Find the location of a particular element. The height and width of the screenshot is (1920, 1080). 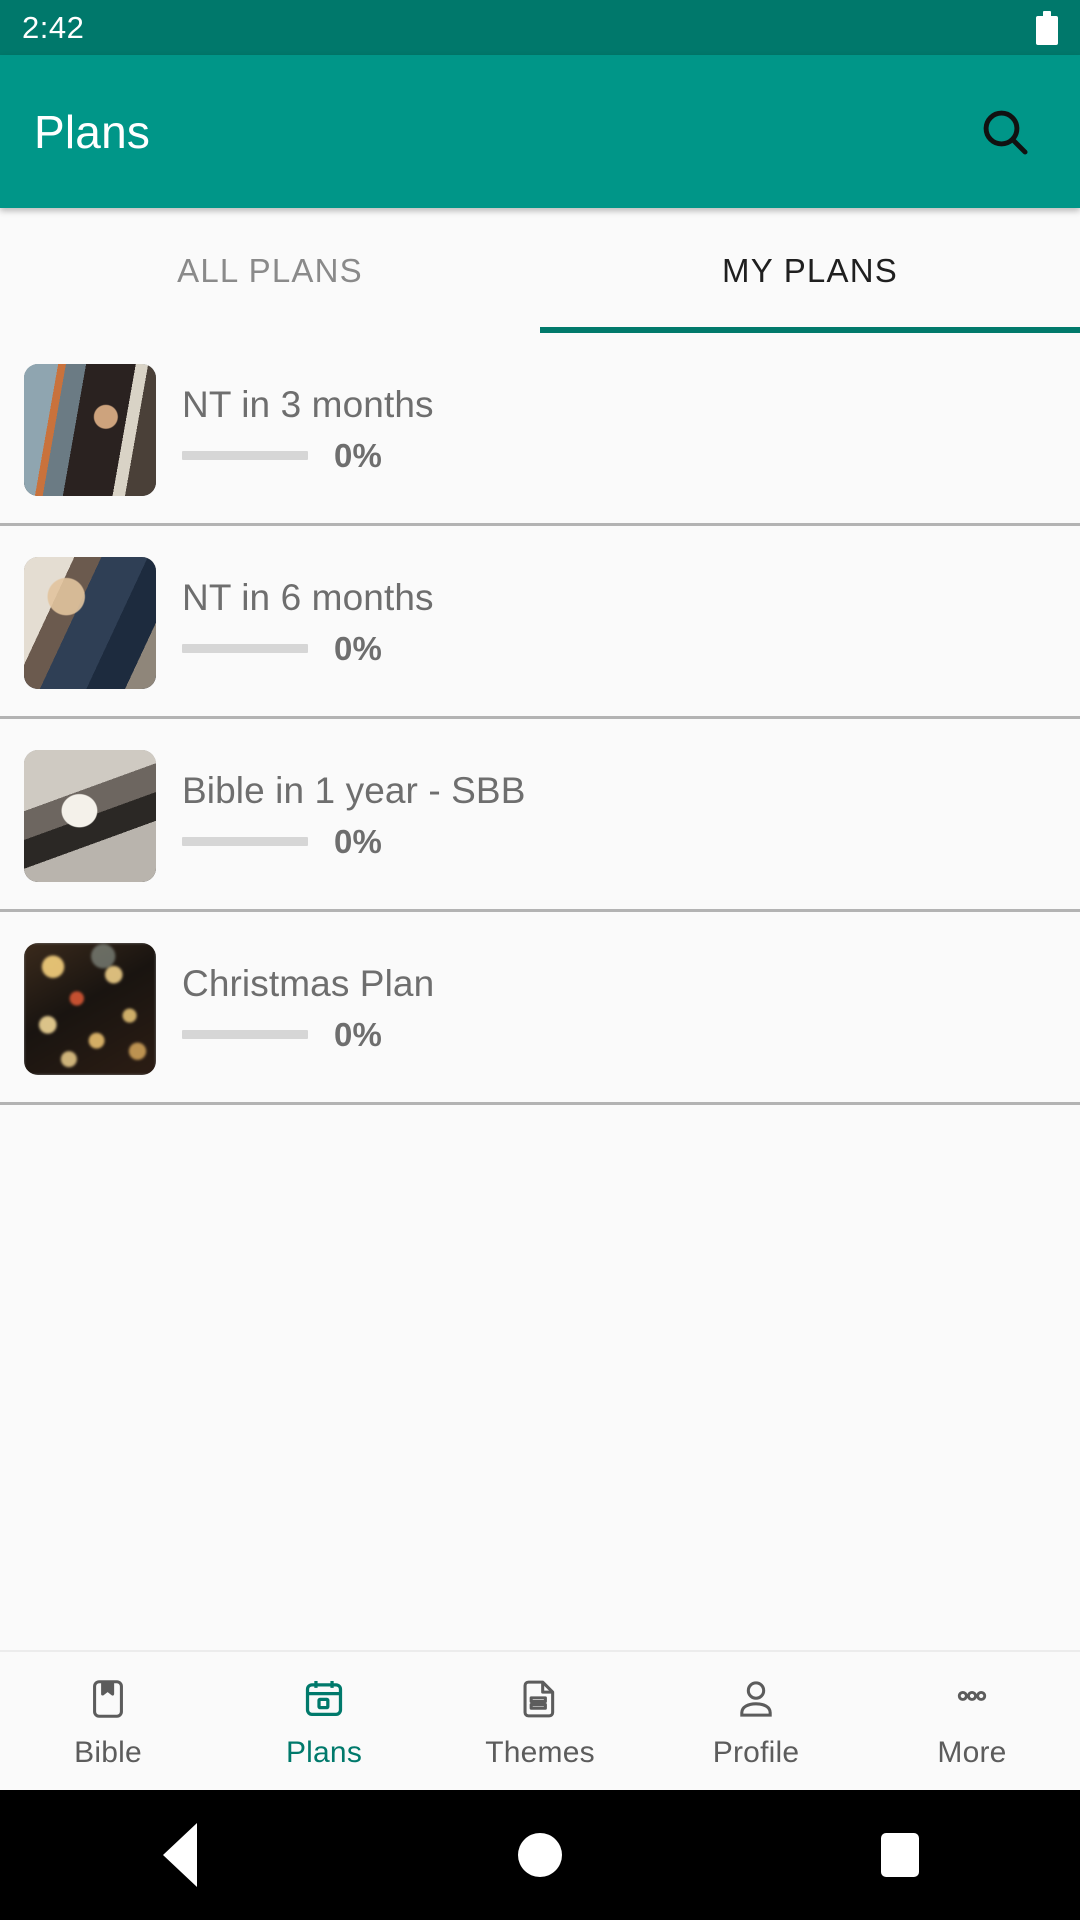

page-title: Plans is located at coordinates (92, 131).